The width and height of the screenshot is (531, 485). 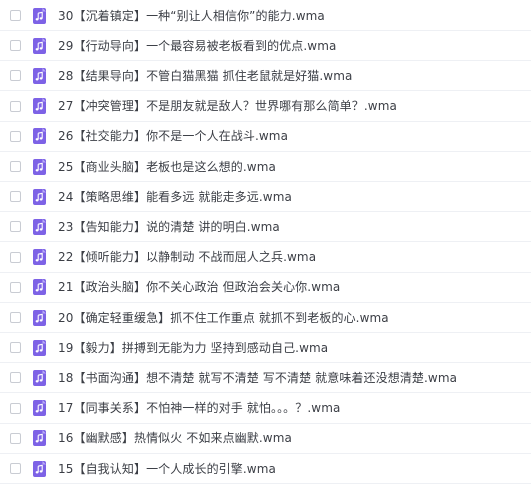 I want to click on file-row: 24【策略思维】能看多远 就能走多远.wma, so click(x=265, y=197).